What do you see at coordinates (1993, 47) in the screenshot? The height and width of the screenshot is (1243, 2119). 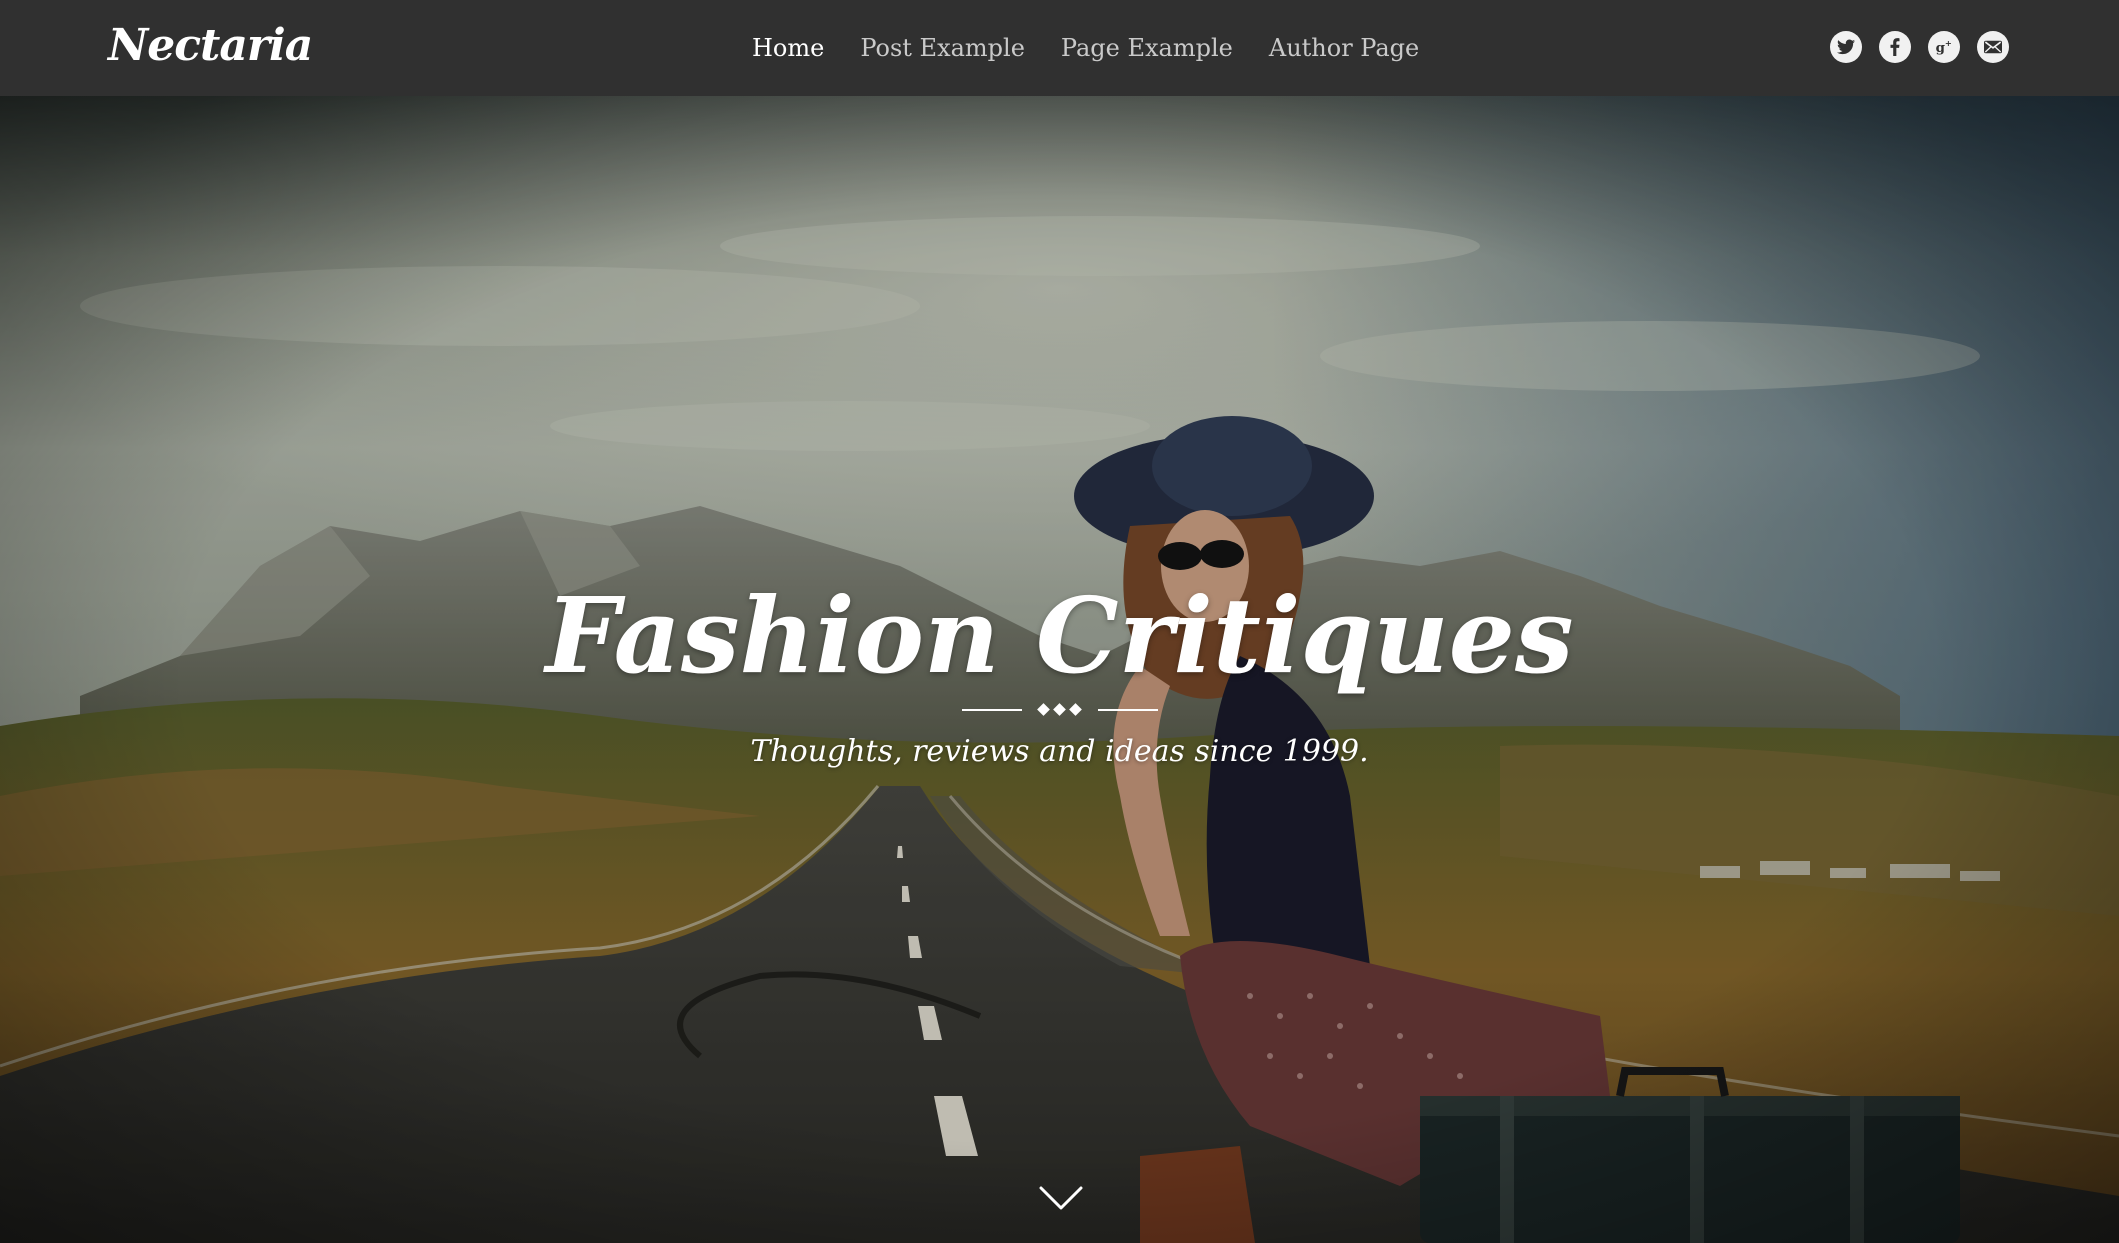 I see `email-icon` at bounding box center [1993, 47].